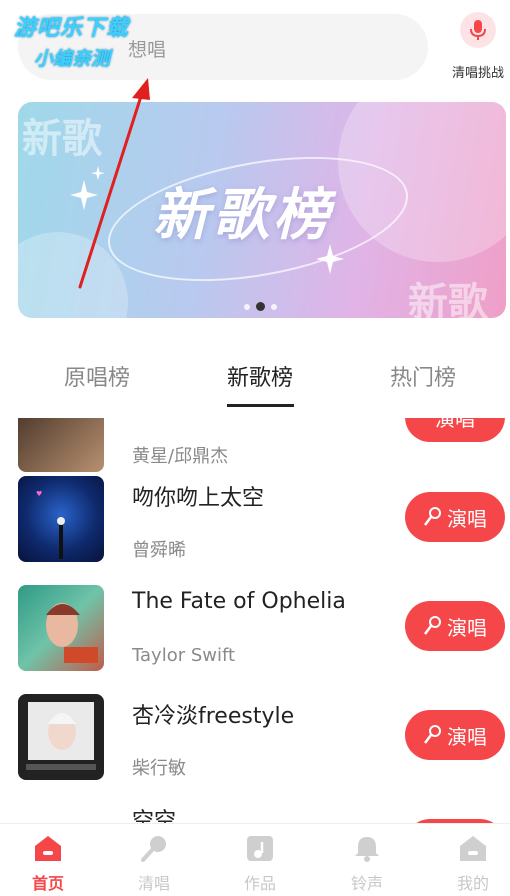  What do you see at coordinates (61, 519) in the screenshot?
I see `album-cover: ♥` at bounding box center [61, 519].